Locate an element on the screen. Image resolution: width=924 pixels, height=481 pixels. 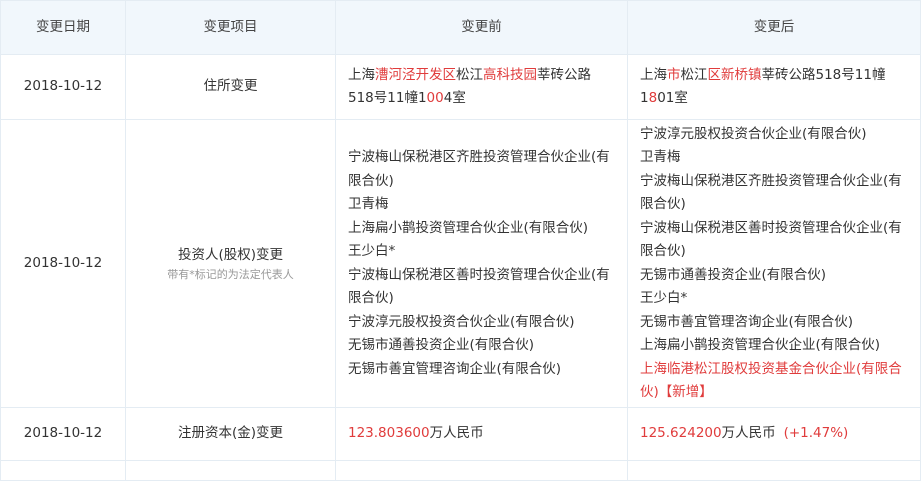
before-capital: 123.803600万人民币 is located at coordinates (481, 434).